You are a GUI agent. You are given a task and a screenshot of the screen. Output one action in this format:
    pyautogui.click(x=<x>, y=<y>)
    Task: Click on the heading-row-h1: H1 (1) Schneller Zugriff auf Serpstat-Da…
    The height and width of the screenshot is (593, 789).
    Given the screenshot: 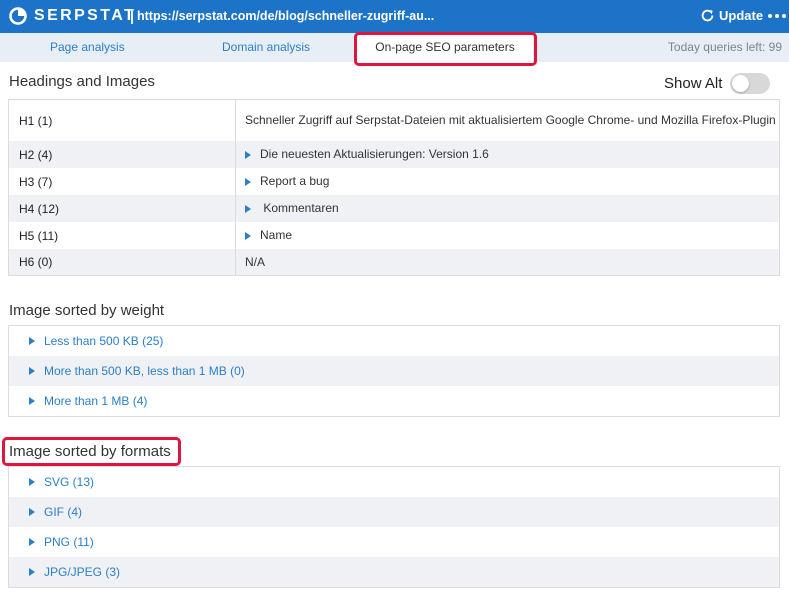 What is the action you would take?
    pyautogui.click(x=394, y=120)
    